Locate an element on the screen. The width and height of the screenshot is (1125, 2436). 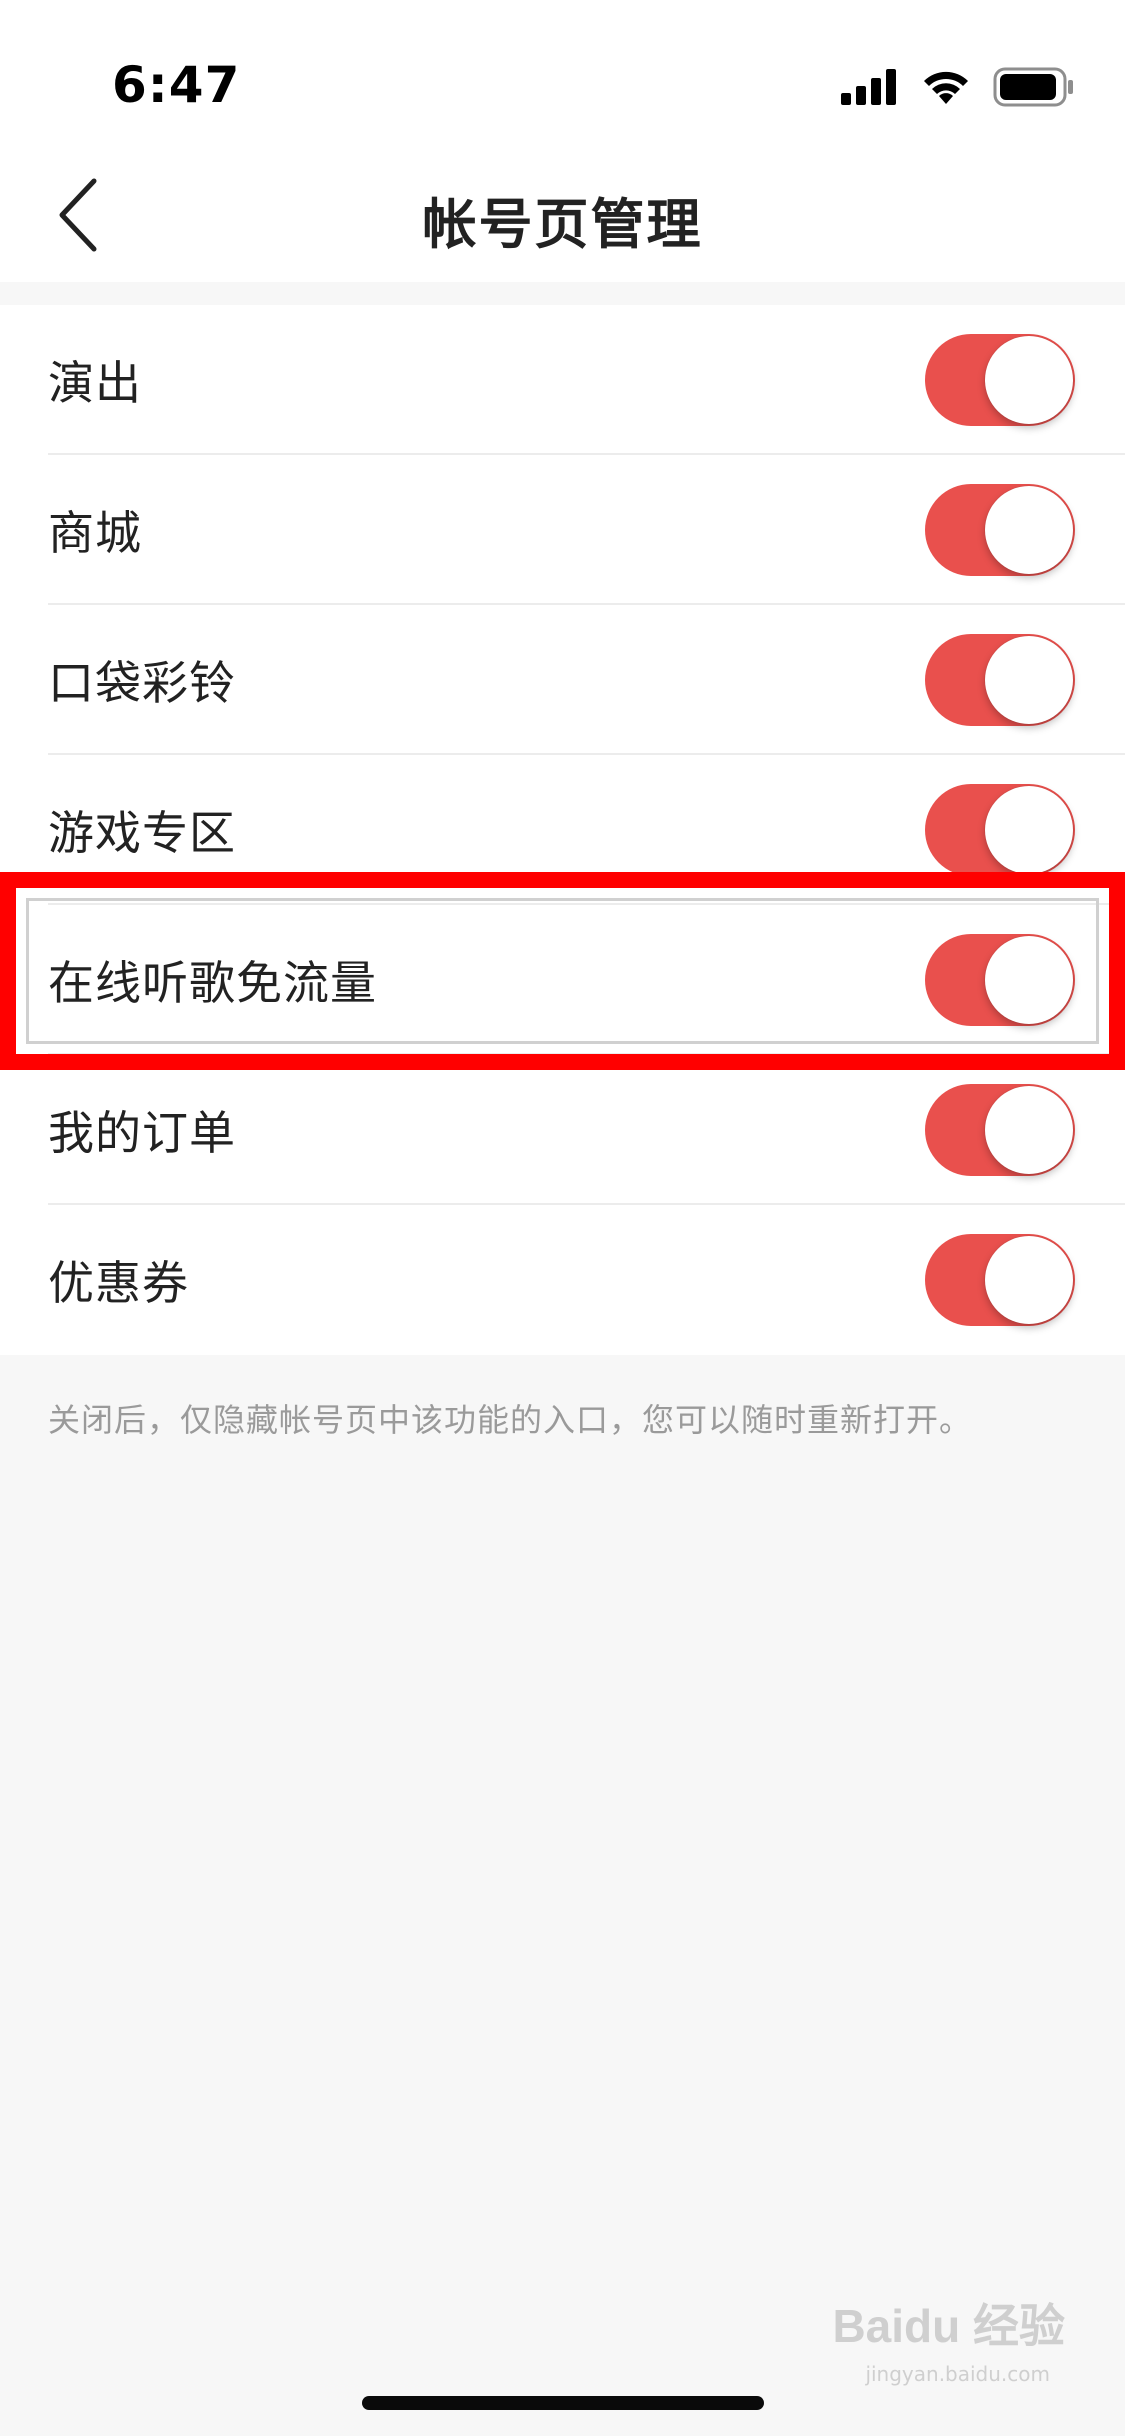
status-time: 6:47 is located at coordinates (176, 85).